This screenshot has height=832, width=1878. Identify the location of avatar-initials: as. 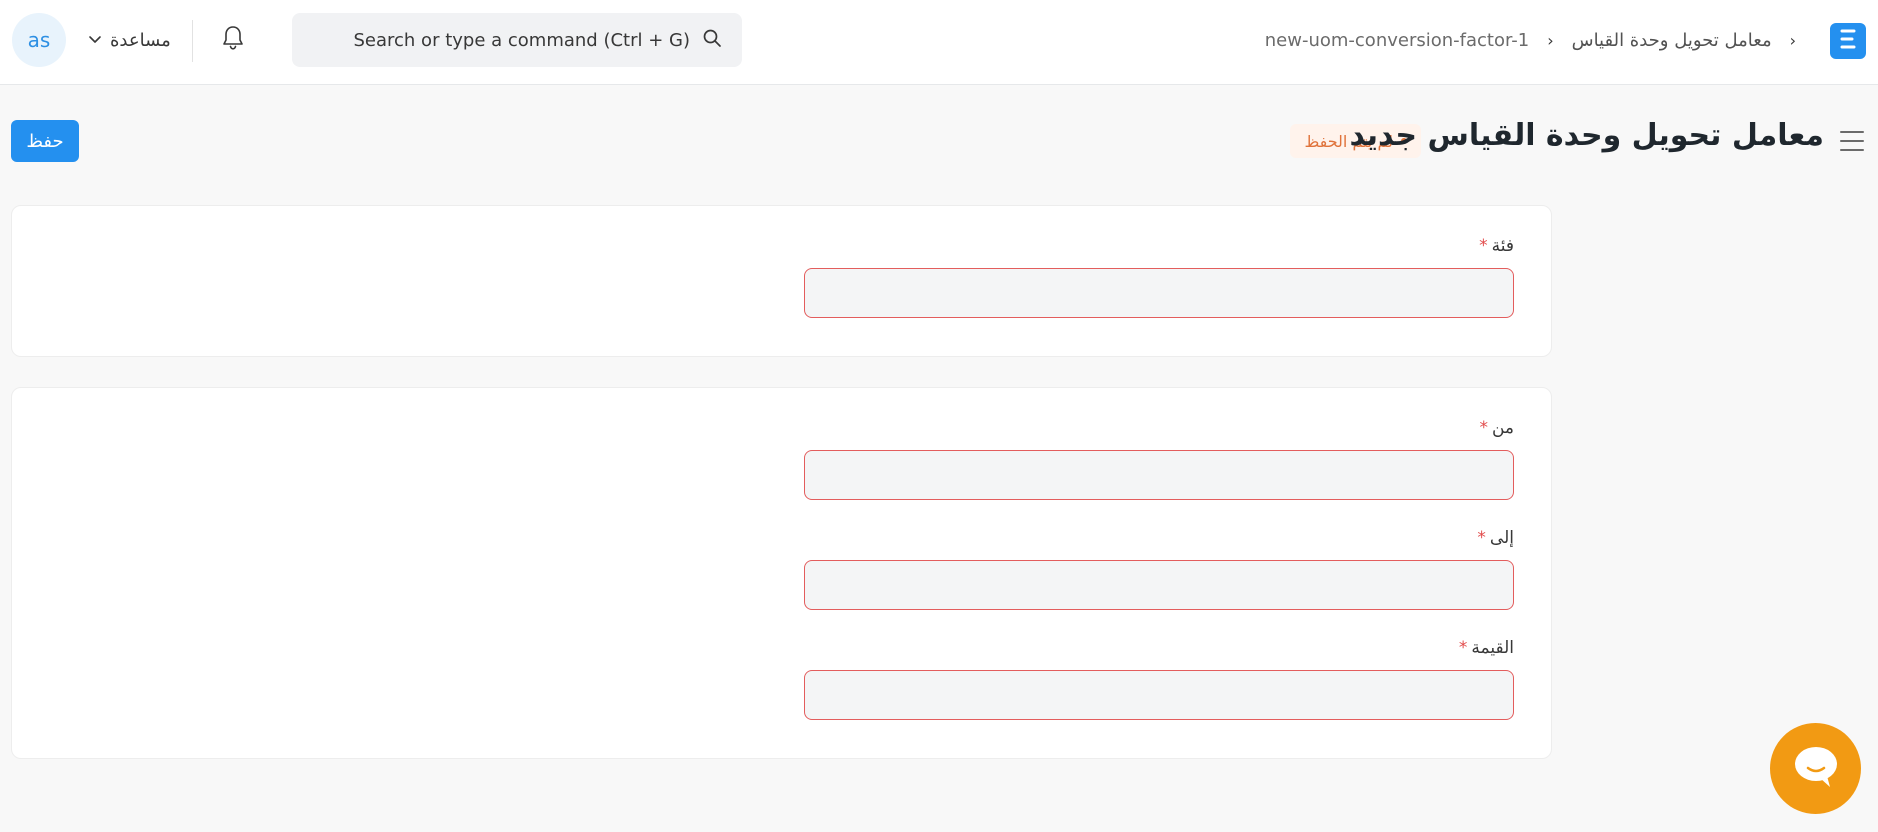
(39, 40).